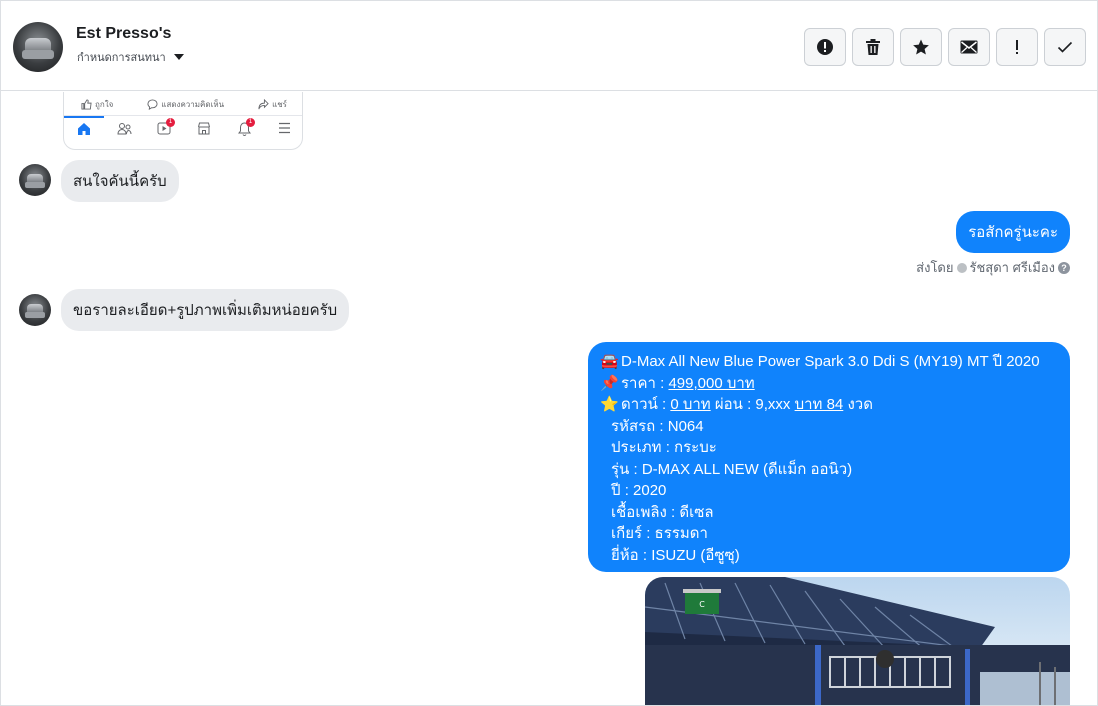 This screenshot has width=1098, height=706. I want to click on comment-icon, so click(152, 104).